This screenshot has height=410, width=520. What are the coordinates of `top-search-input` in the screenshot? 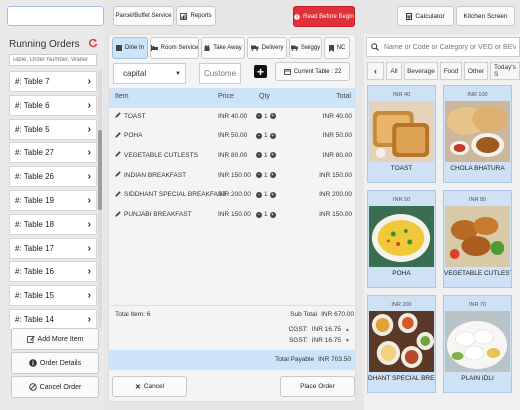 It's located at (55, 16).